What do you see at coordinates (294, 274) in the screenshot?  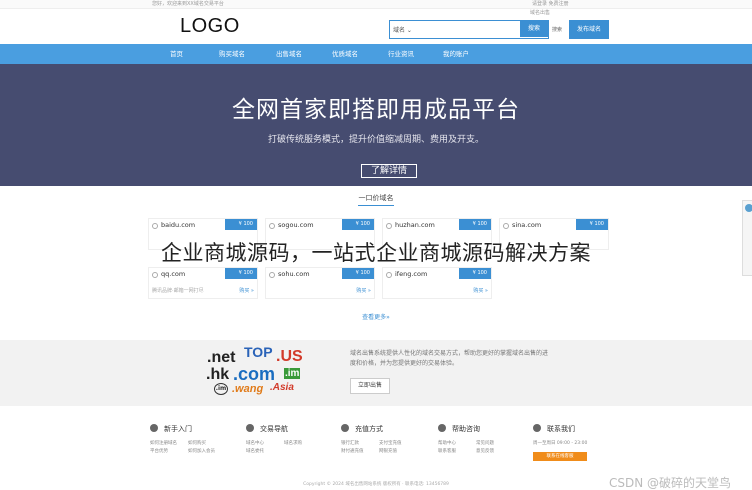 I see `domain-name: sohu.com` at bounding box center [294, 274].